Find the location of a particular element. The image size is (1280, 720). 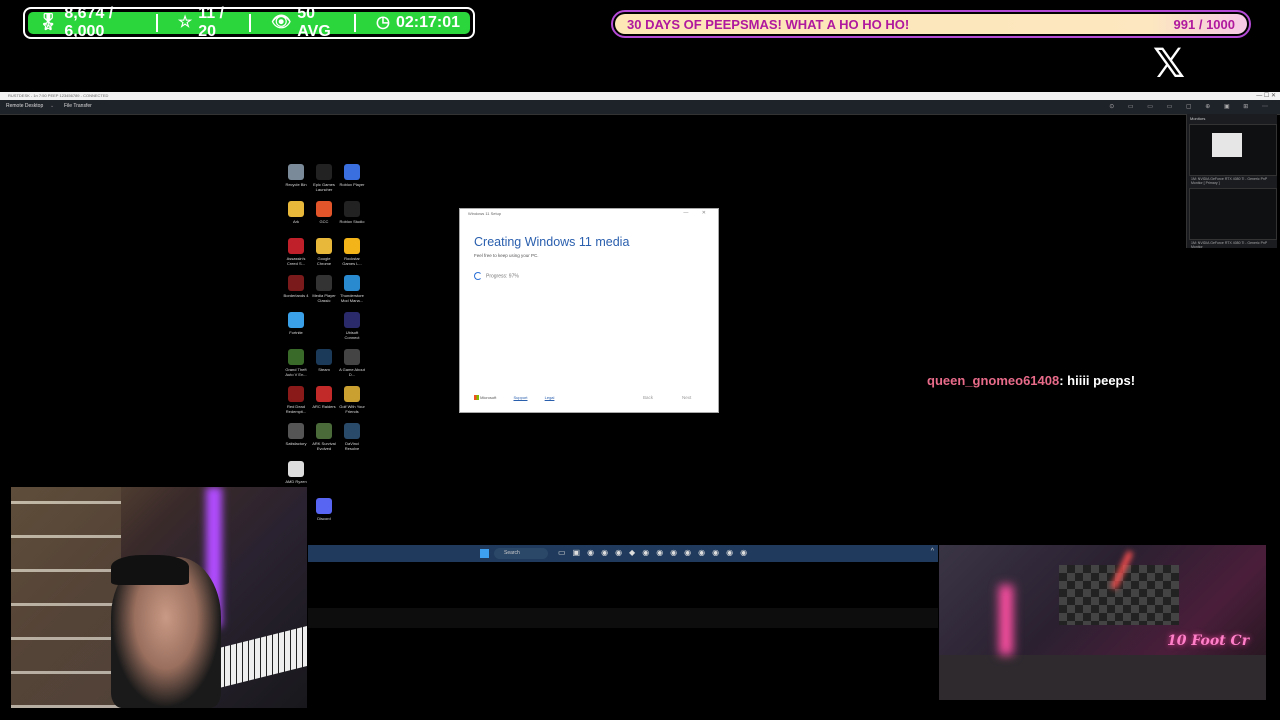

desktop-shortcut-label: Roblox Player is located at coordinates (352, 184).